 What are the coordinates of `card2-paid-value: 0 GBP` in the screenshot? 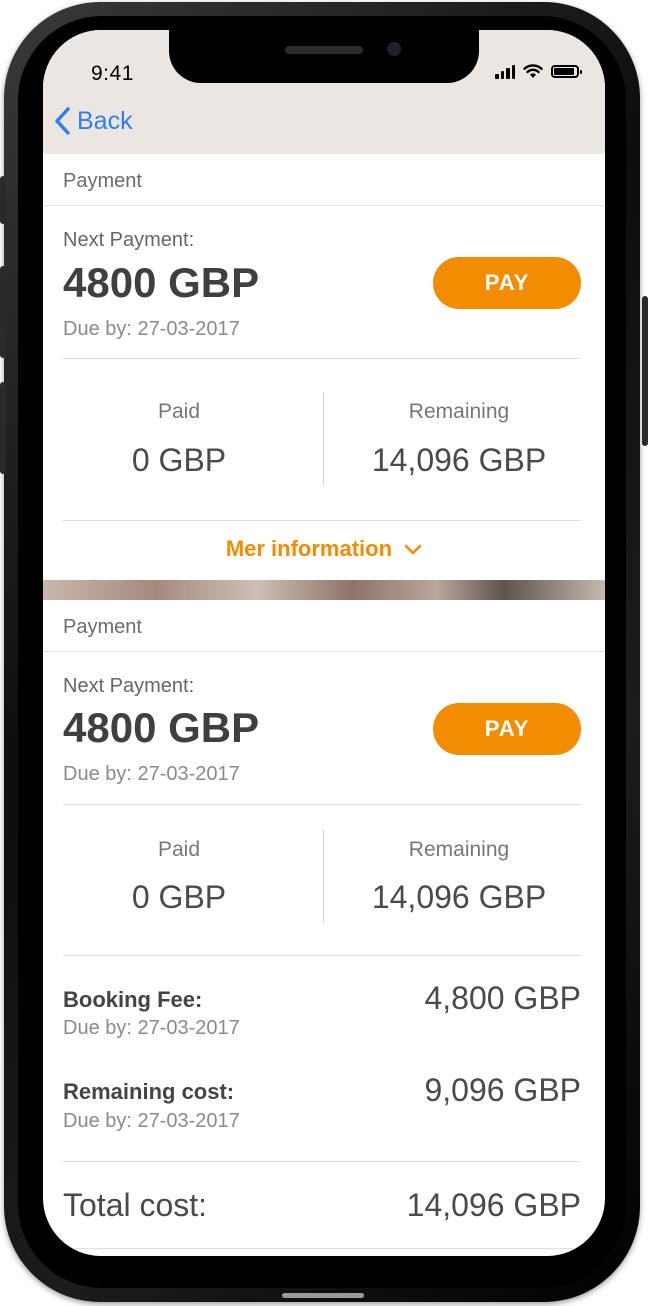 It's located at (179, 897).